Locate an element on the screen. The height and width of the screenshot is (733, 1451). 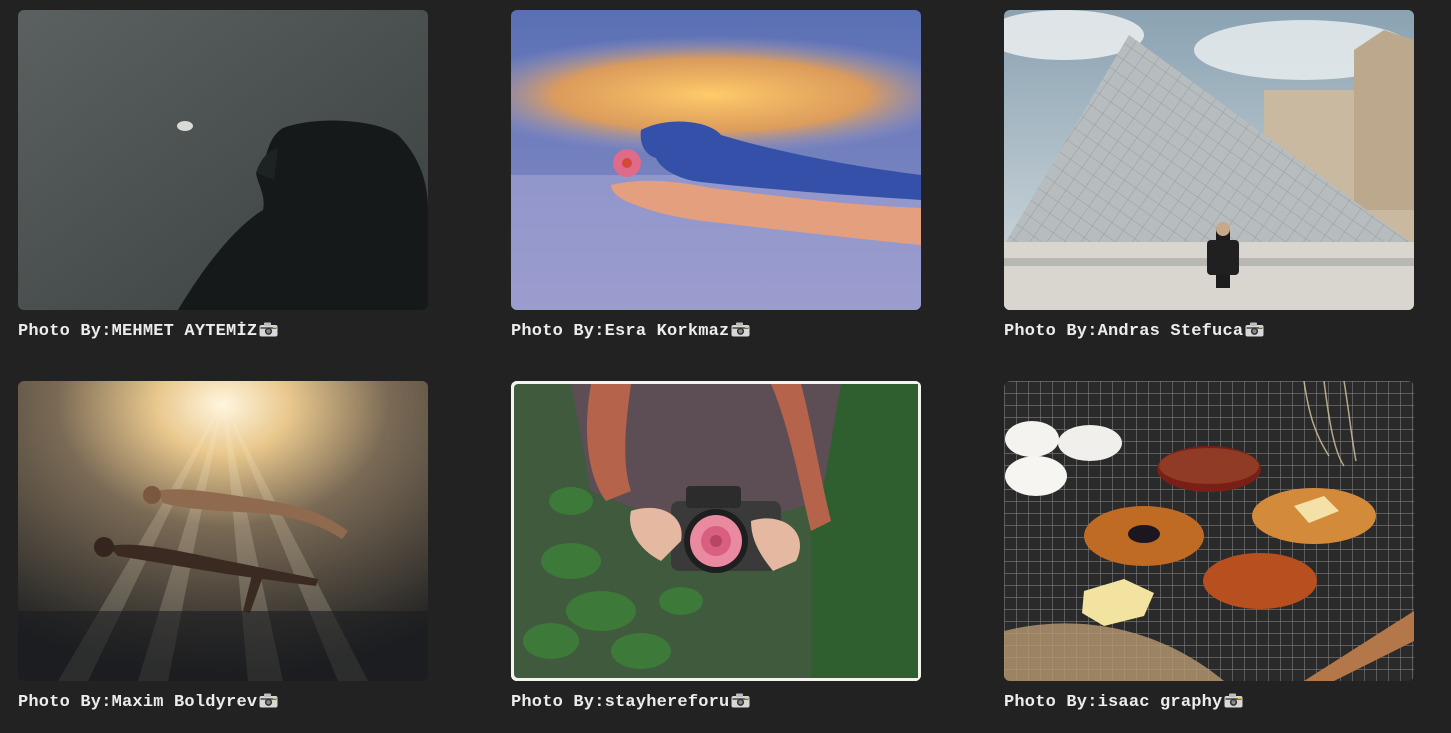
photo-card: Photo By: Andras Stefuca is located at coordinates (1209, 176).